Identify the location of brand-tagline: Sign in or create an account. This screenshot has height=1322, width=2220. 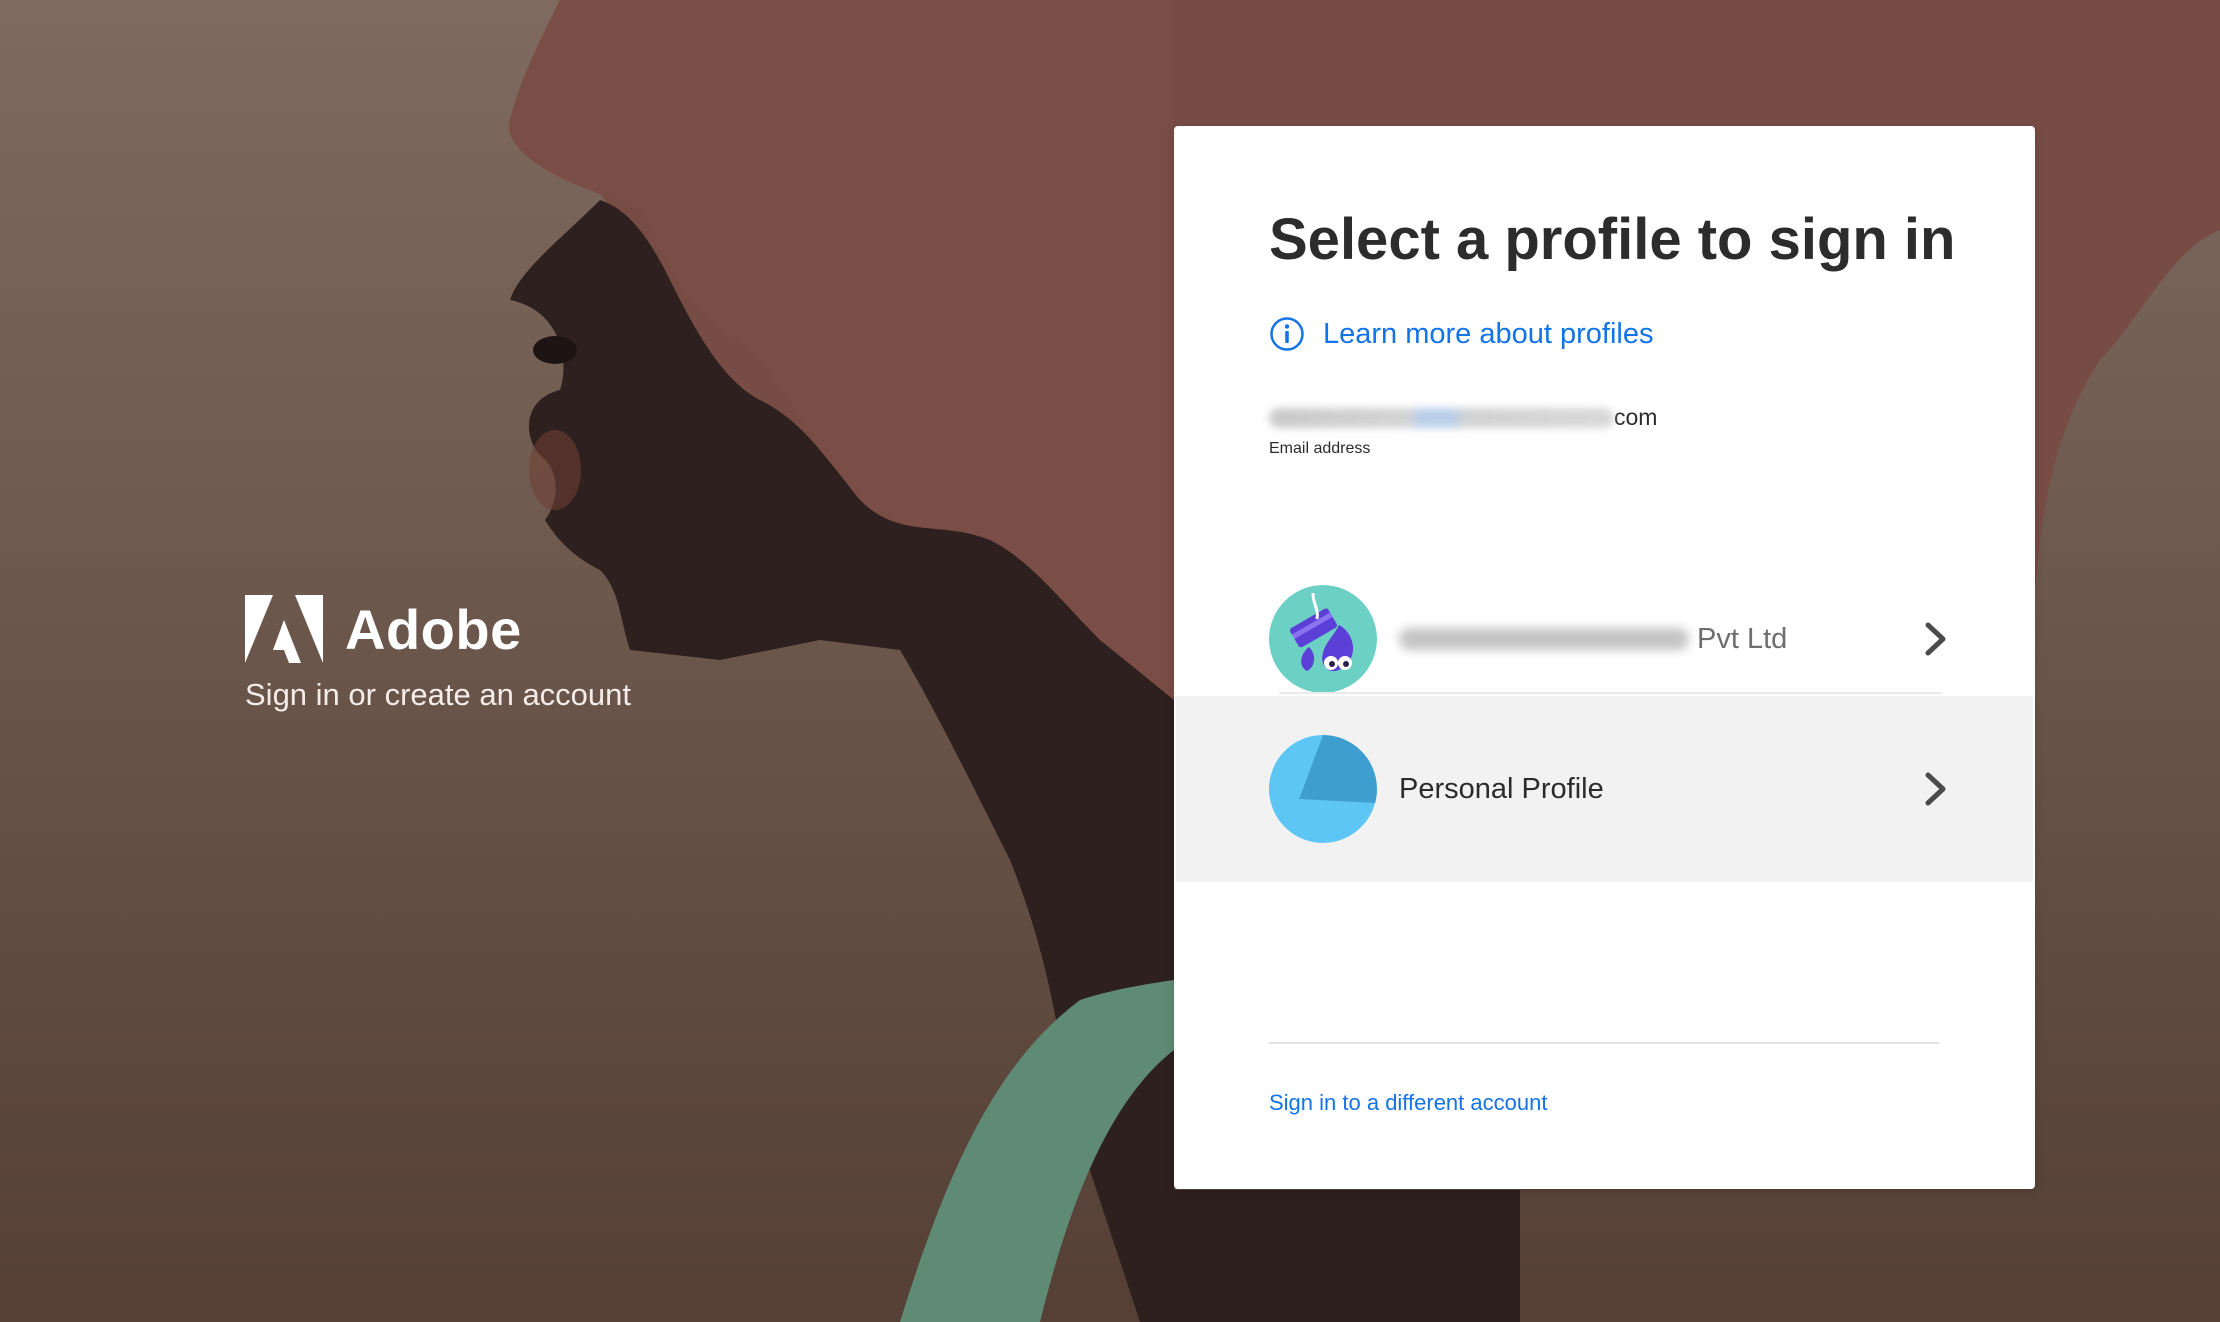
(438, 694).